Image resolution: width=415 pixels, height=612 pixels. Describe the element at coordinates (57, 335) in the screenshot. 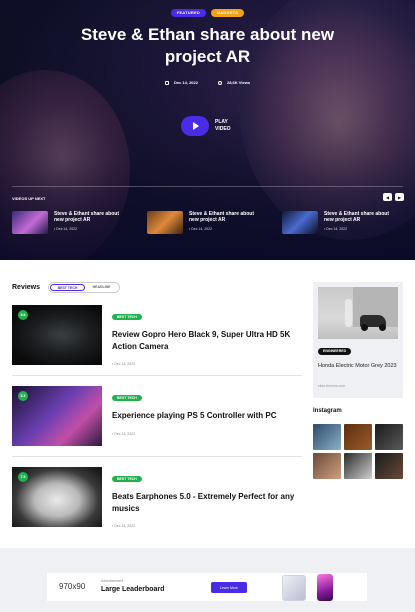

I see `review-thumbnail: 8.6` at that location.